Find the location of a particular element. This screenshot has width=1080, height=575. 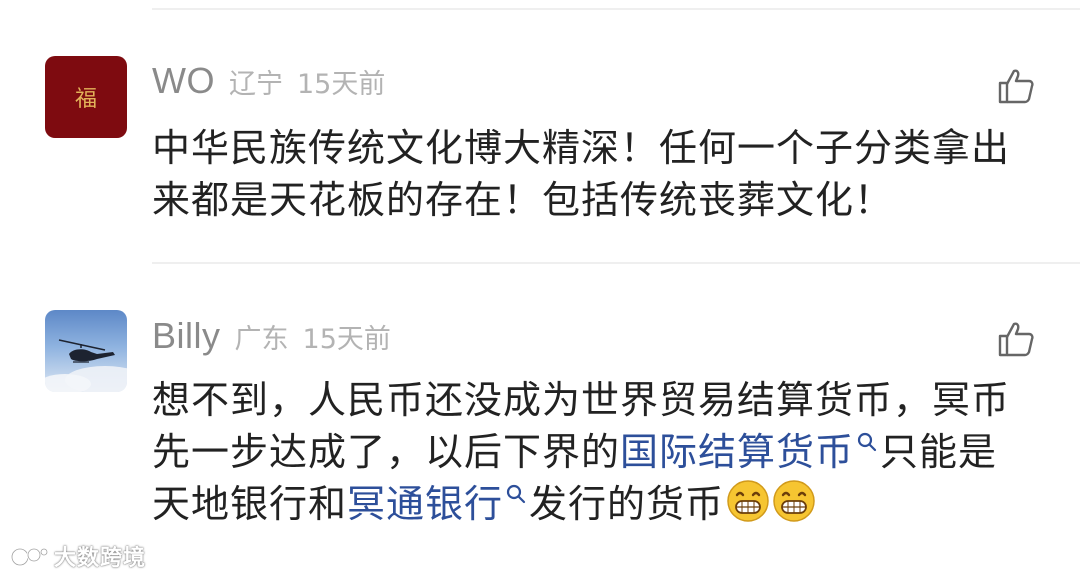

comment-divider is located at coordinates (616, 263).